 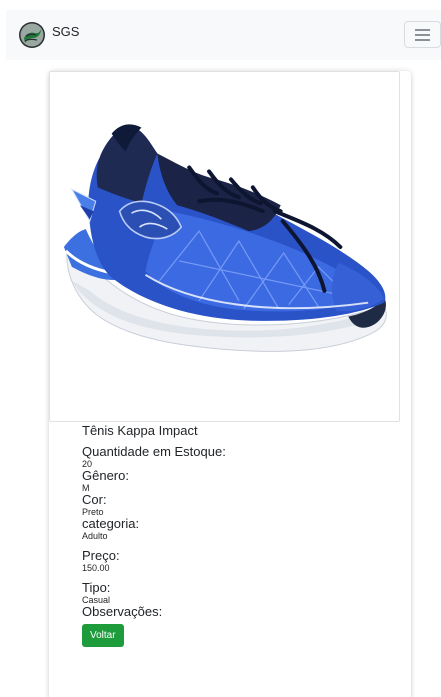 What do you see at coordinates (48, 35) in the screenshot?
I see `navbar-brand: SGS` at bounding box center [48, 35].